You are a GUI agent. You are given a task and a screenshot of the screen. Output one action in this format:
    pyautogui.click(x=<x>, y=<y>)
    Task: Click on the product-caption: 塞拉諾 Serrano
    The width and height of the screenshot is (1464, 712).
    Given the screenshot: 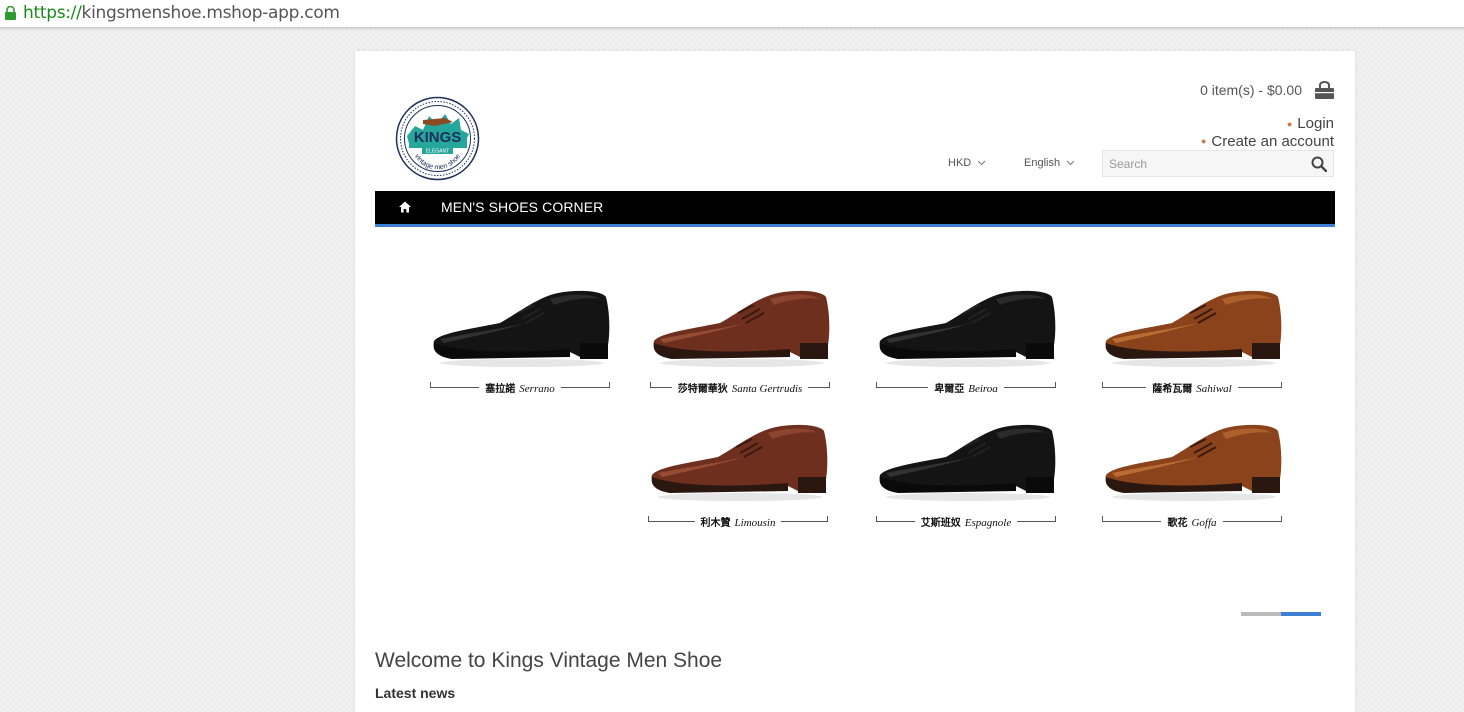 What is the action you would take?
    pyautogui.click(x=520, y=387)
    